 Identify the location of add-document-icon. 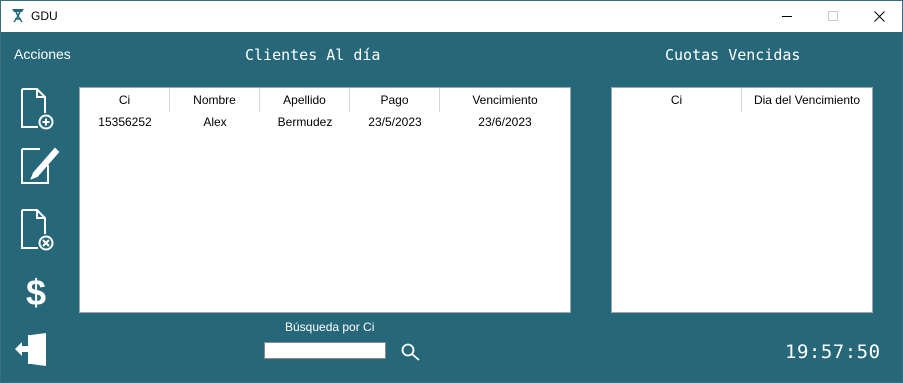
(37, 109).